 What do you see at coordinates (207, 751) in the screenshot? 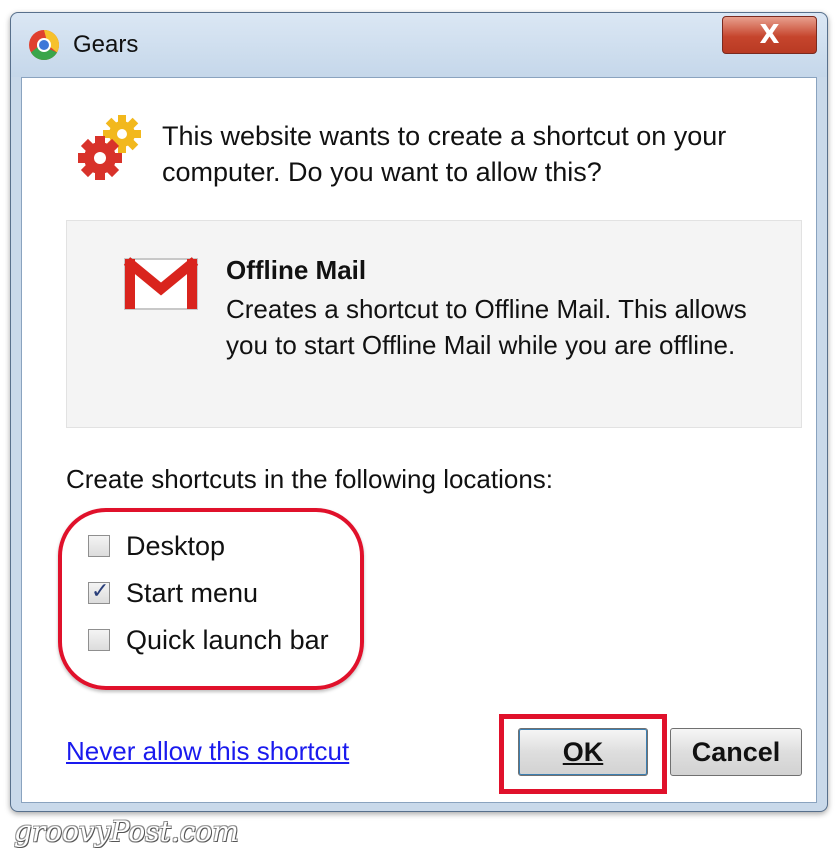
I see `never-allow-link: Never allow this shortcut` at bounding box center [207, 751].